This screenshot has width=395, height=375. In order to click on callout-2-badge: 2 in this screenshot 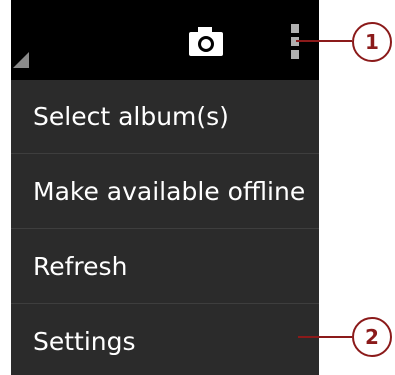, I will do `click(372, 337)`.